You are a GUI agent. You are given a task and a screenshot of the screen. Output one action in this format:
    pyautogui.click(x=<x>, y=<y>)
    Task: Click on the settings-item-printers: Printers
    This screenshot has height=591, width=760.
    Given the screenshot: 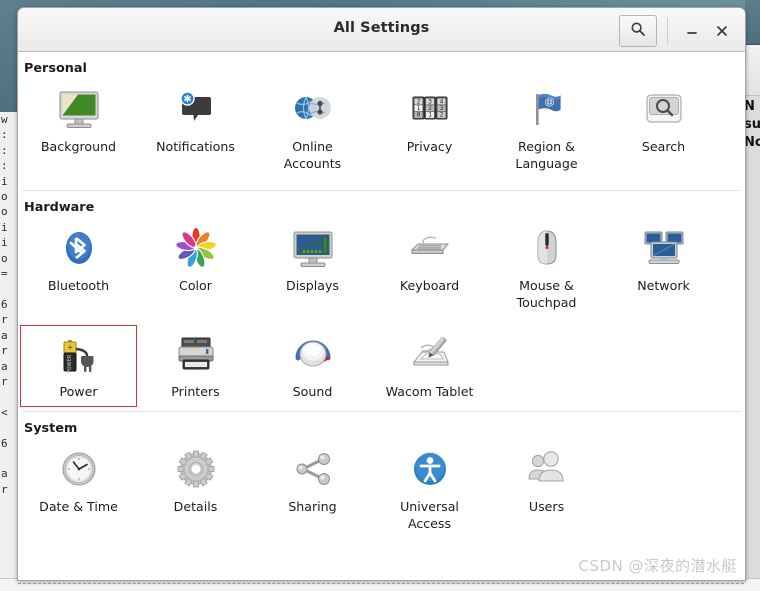 What is the action you would take?
    pyautogui.click(x=195, y=366)
    